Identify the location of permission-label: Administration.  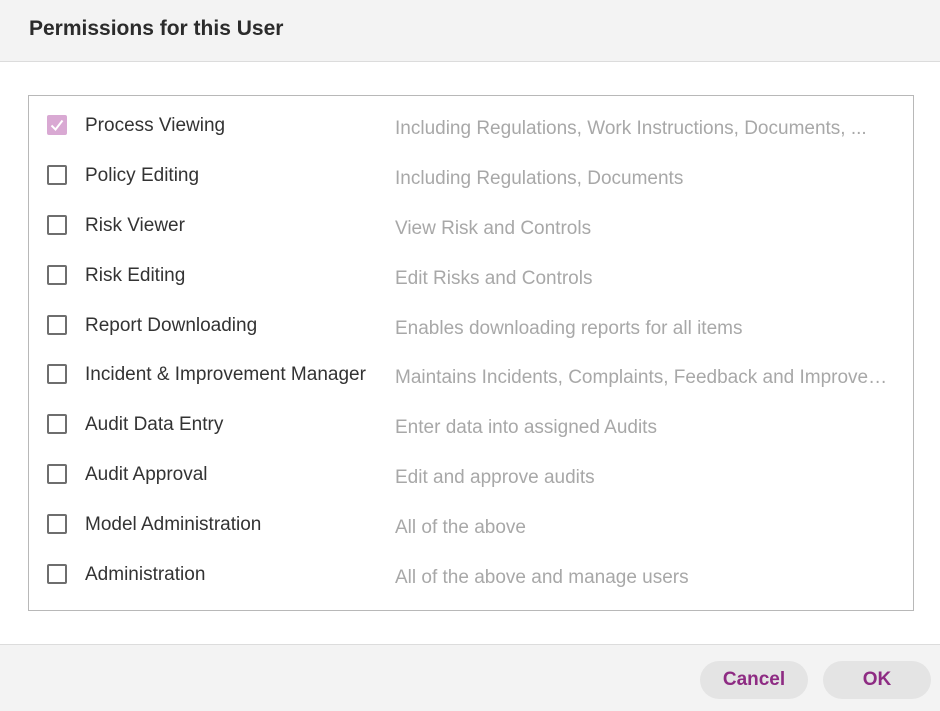
(145, 574).